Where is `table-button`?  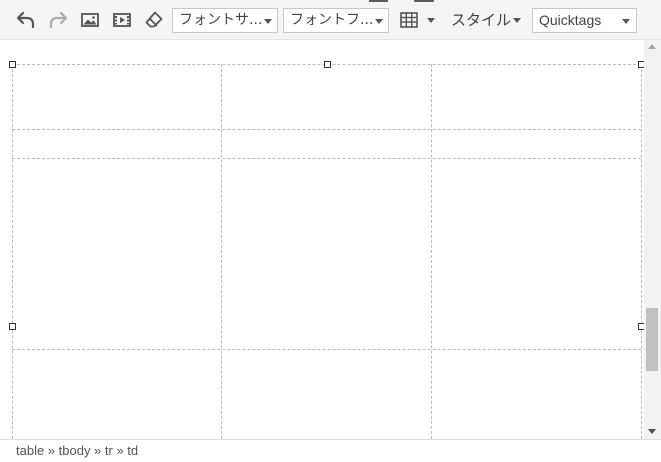 table-button is located at coordinates (417, 20).